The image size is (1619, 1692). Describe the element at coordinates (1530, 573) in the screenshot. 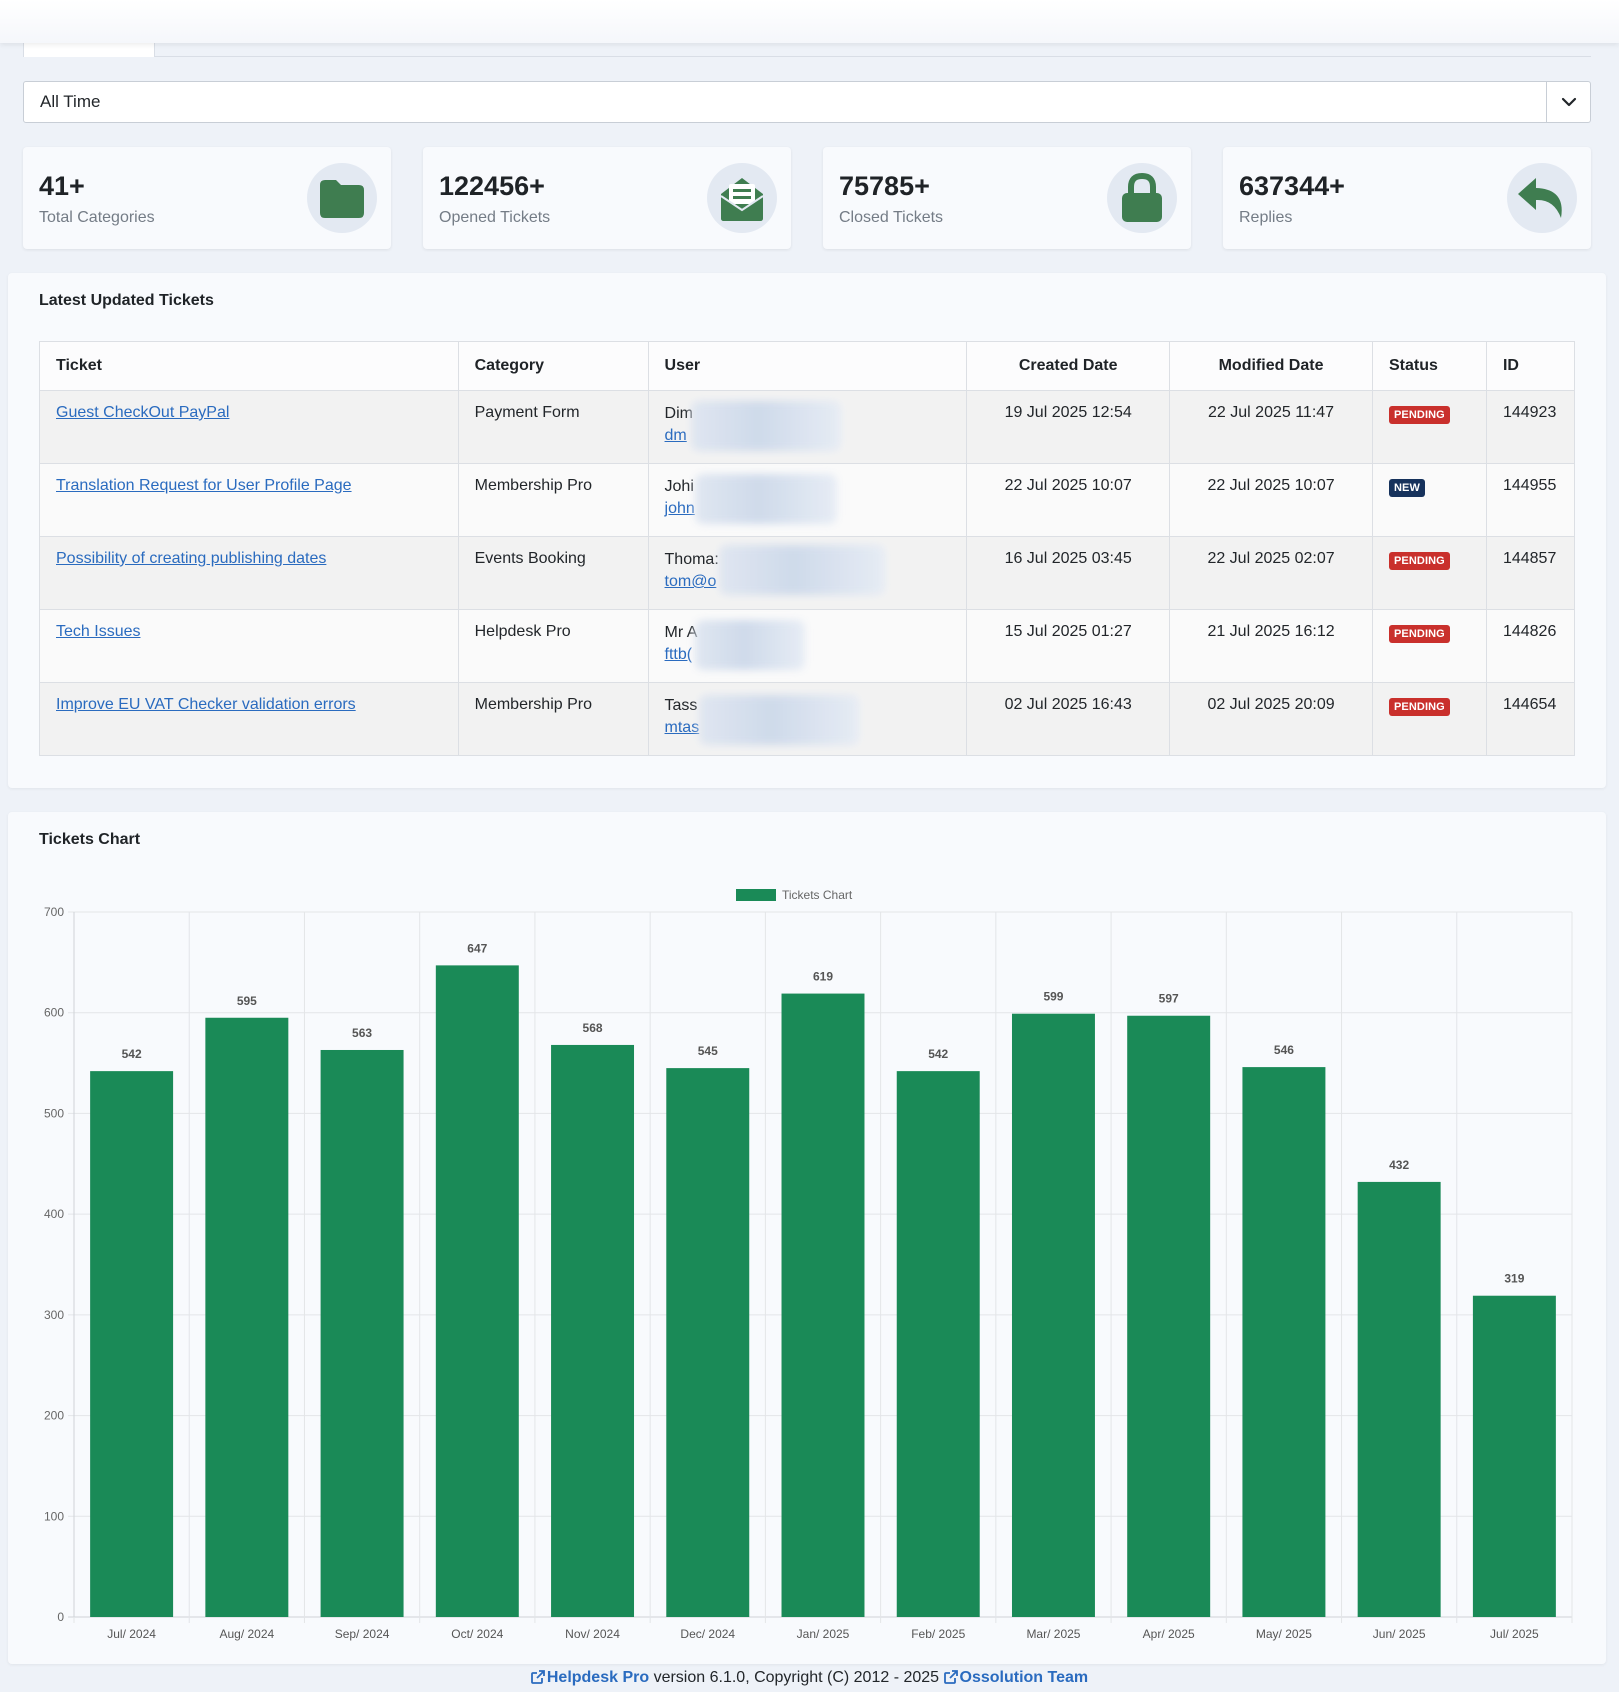

I see `ticket-id: 144857` at that location.